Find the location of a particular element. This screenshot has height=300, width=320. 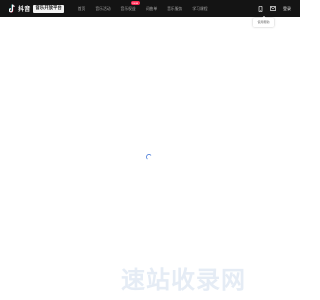

main-nav: 首页 音乐活动 音乐权益 new 词曲单 音乐服务 学习课程 is located at coordinates (147, 8).